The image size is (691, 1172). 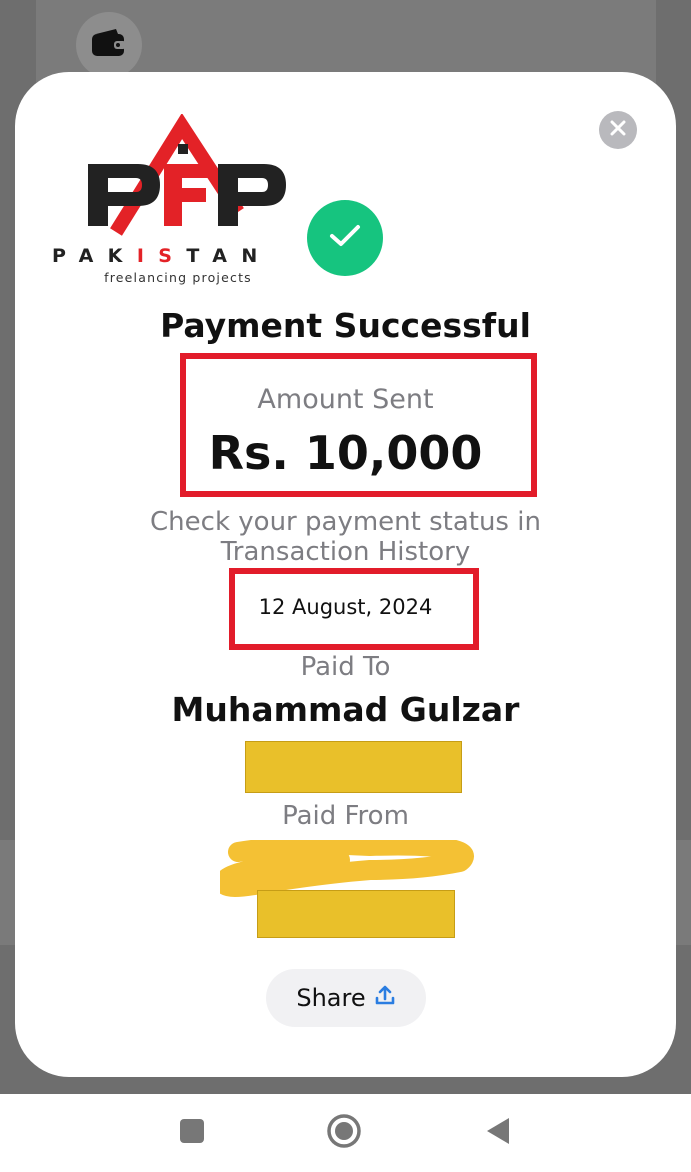 What do you see at coordinates (331, 998) in the screenshot?
I see `share-label: Share` at bounding box center [331, 998].